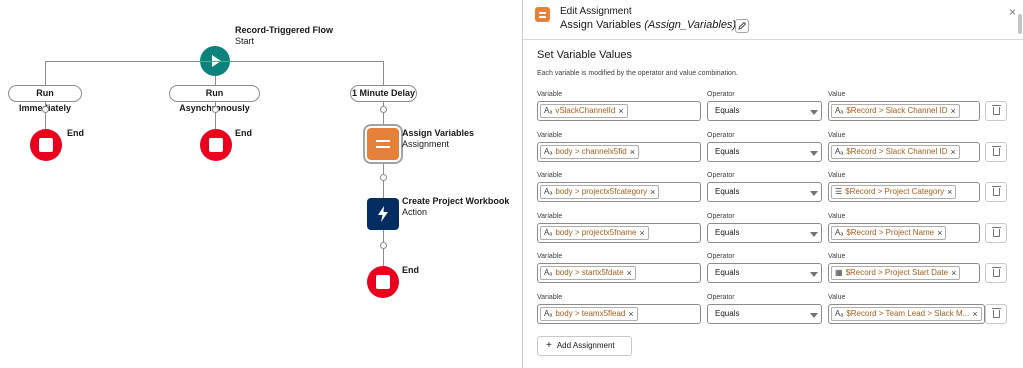  What do you see at coordinates (814, 112) in the screenshot?
I see `chevron-down-icon` at bounding box center [814, 112].